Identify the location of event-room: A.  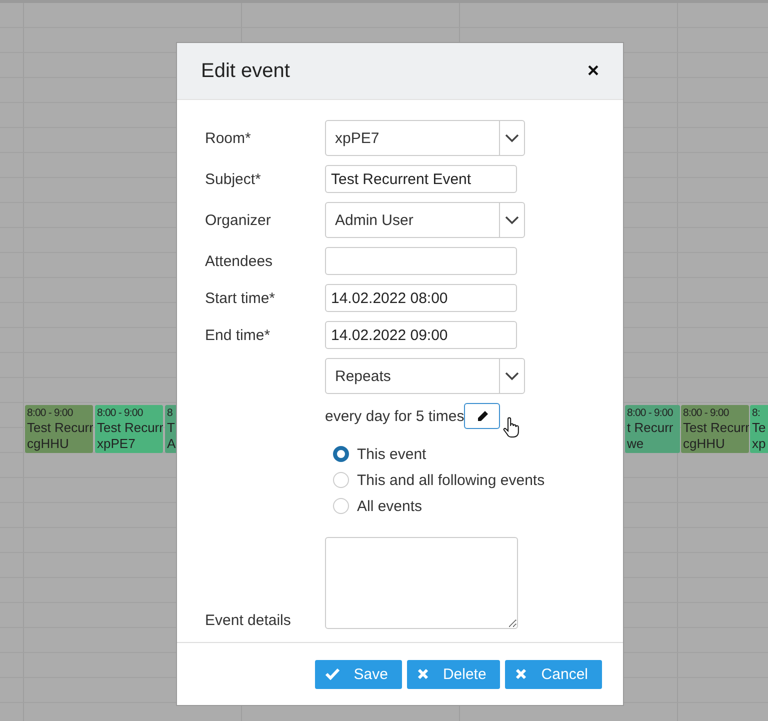
(172, 444).